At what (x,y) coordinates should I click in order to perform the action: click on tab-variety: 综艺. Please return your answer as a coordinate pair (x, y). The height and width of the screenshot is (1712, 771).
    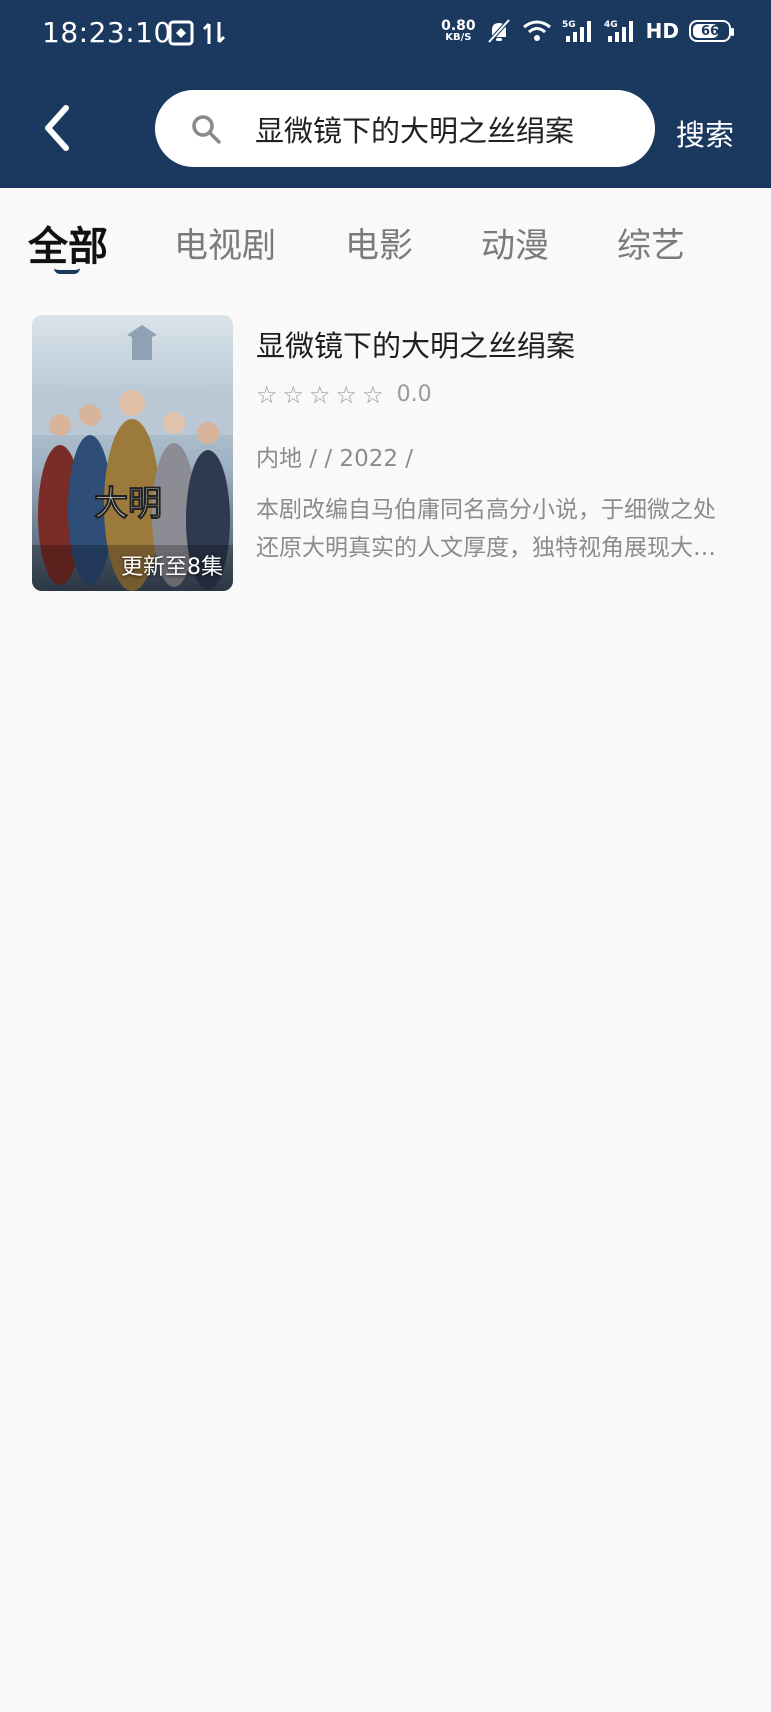
    Looking at the image, I should click on (651, 242).